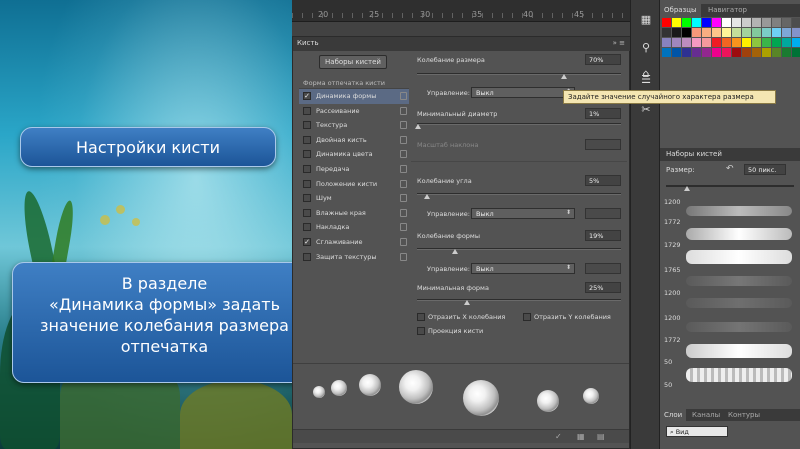 The height and width of the screenshot is (449, 800). I want to click on brush-panel-tab: Кисть » ≡, so click(462, 44).